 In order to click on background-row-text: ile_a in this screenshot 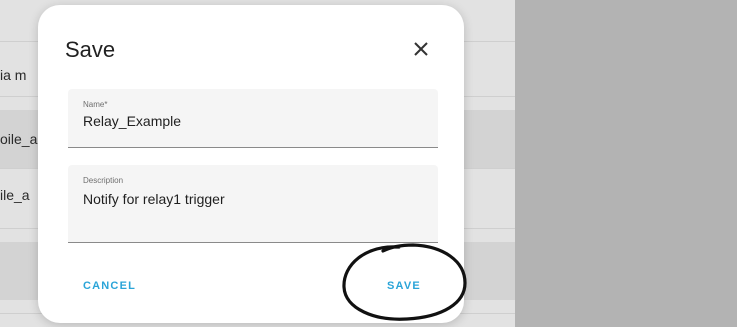, I will do `click(15, 195)`.